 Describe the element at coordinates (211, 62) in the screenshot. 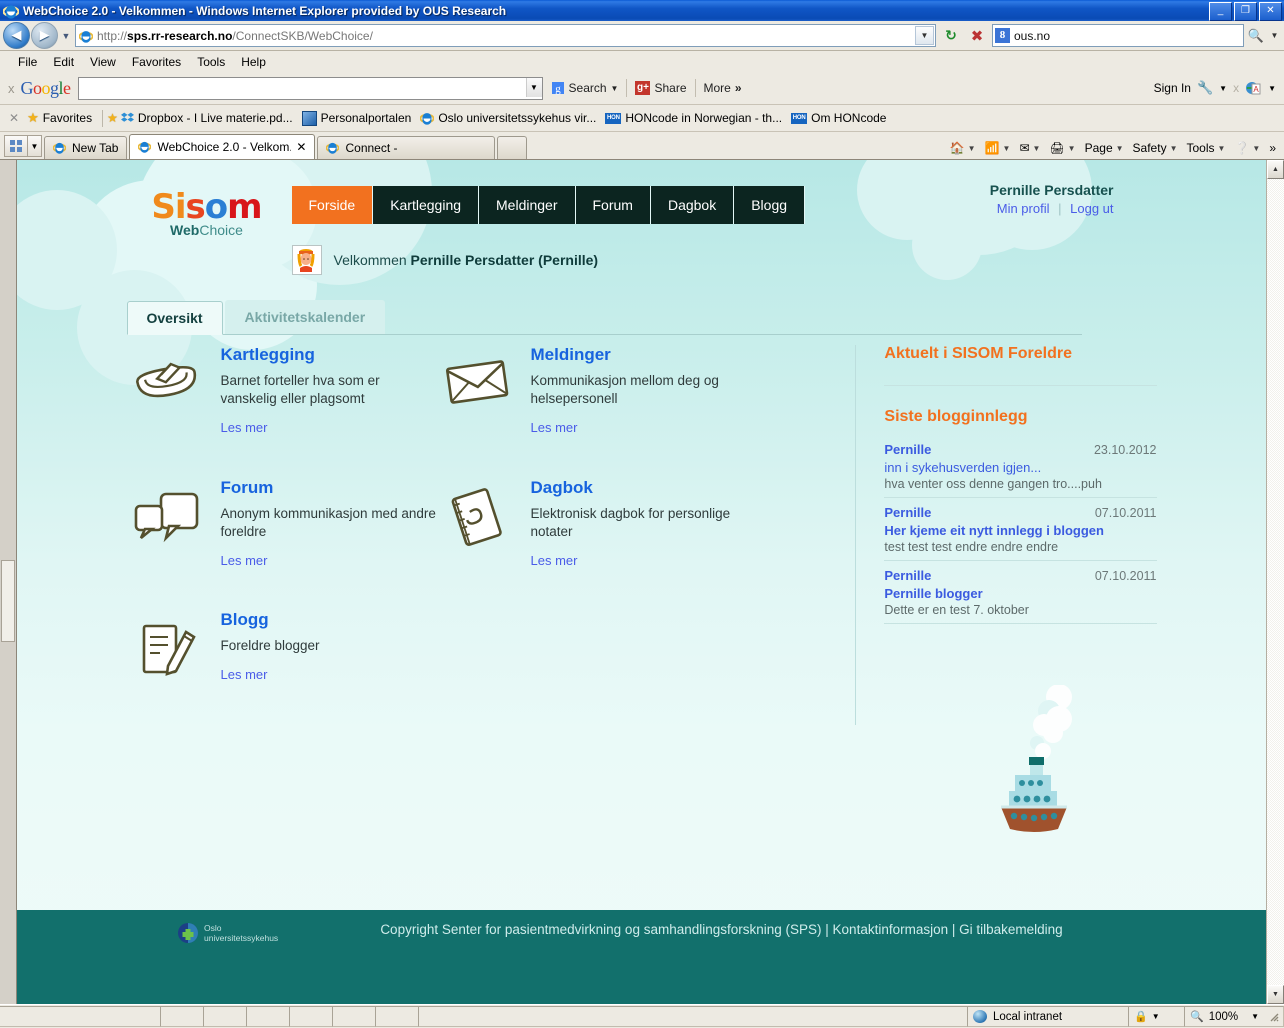

I see `menu-tools: Tools` at that location.